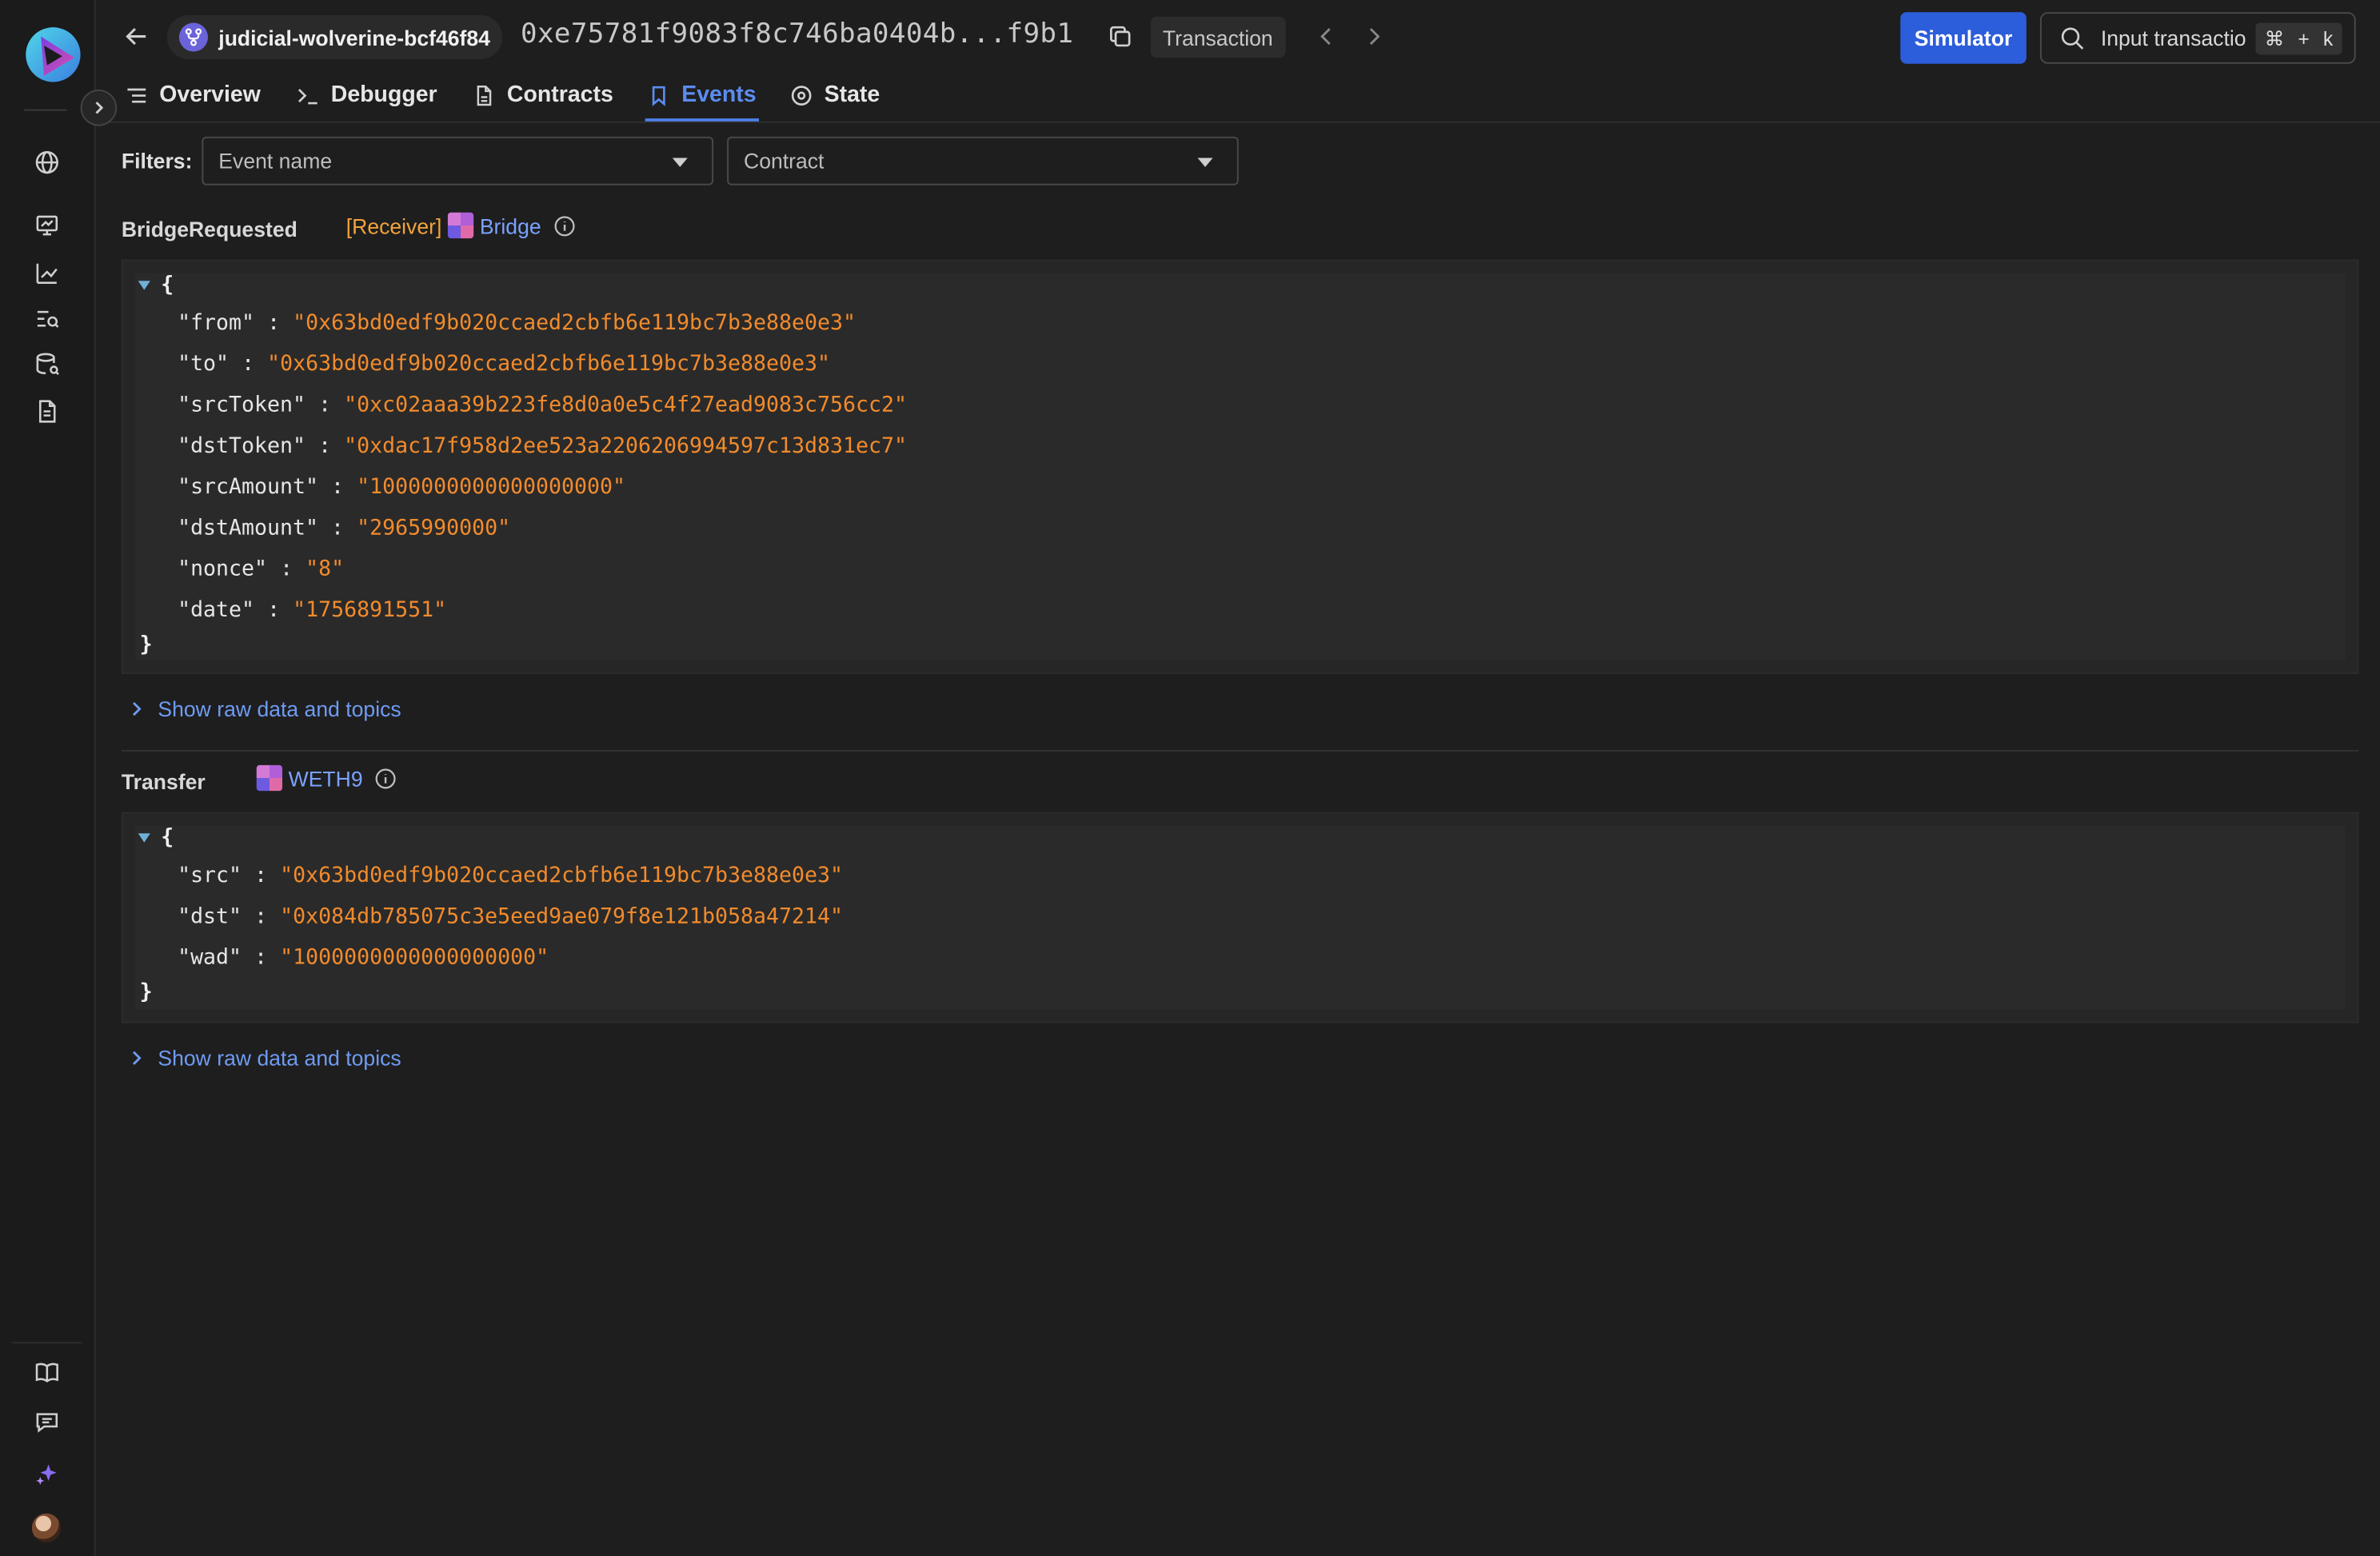 The width and height of the screenshot is (2380, 1556). Describe the element at coordinates (248, 528) in the screenshot. I see `json-key: "dstAmount"` at that location.